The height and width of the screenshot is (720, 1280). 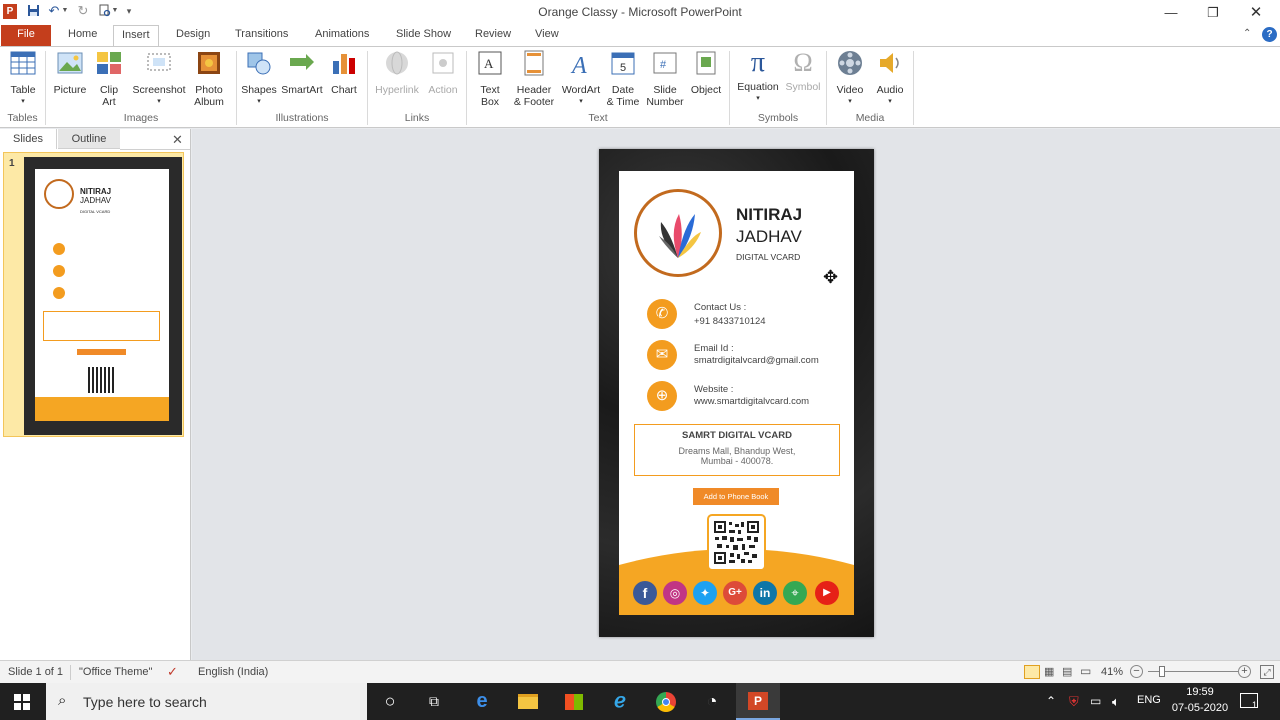 I want to click on screenshot-button: Screenshot ▾, so click(x=159, y=78).